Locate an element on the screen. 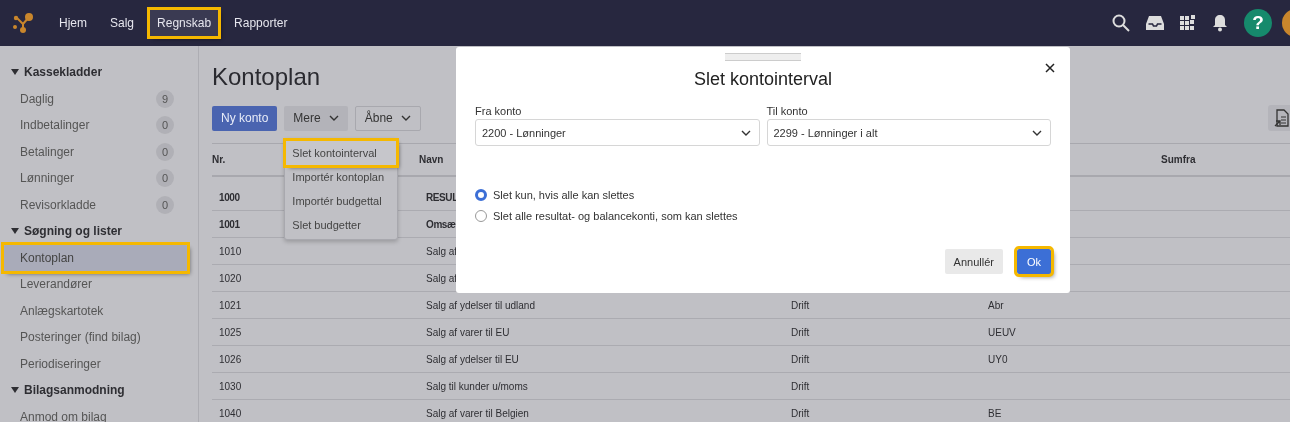  sidebar-item: Leverandører is located at coordinates (95, 284).